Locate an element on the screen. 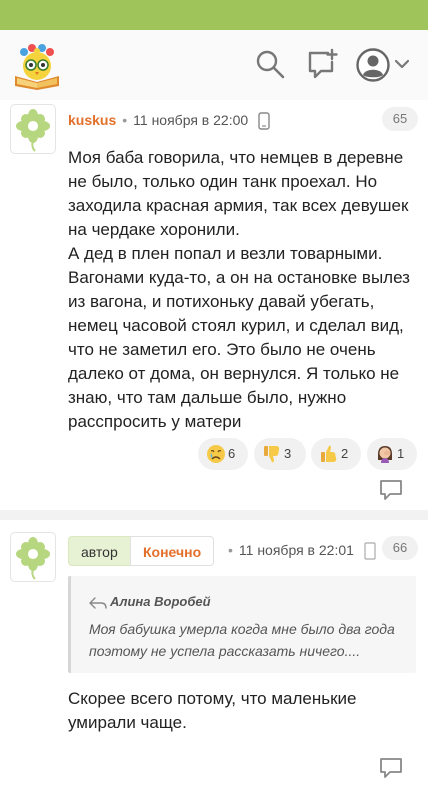 The height and width of the screenshot is (800, 428). reaction-thumbs-down: 3 is located at coordinates (280, 454).